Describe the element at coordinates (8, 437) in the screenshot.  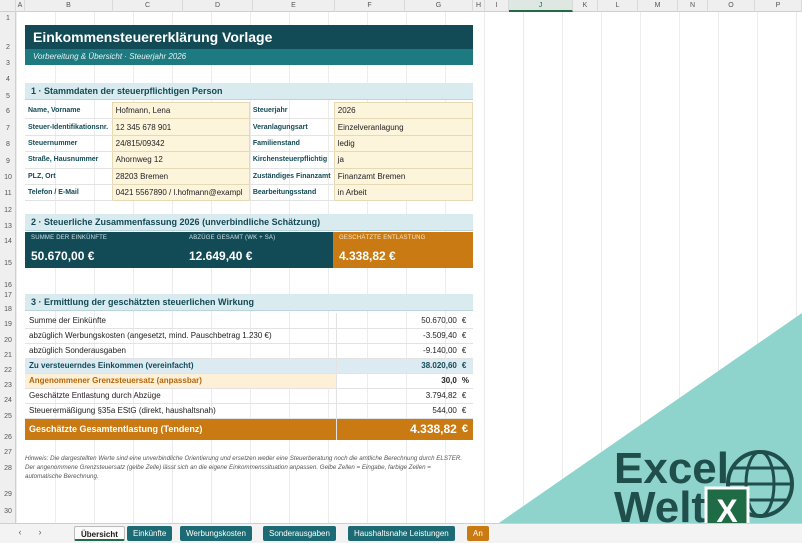
I see `row-26: 26` at that location.